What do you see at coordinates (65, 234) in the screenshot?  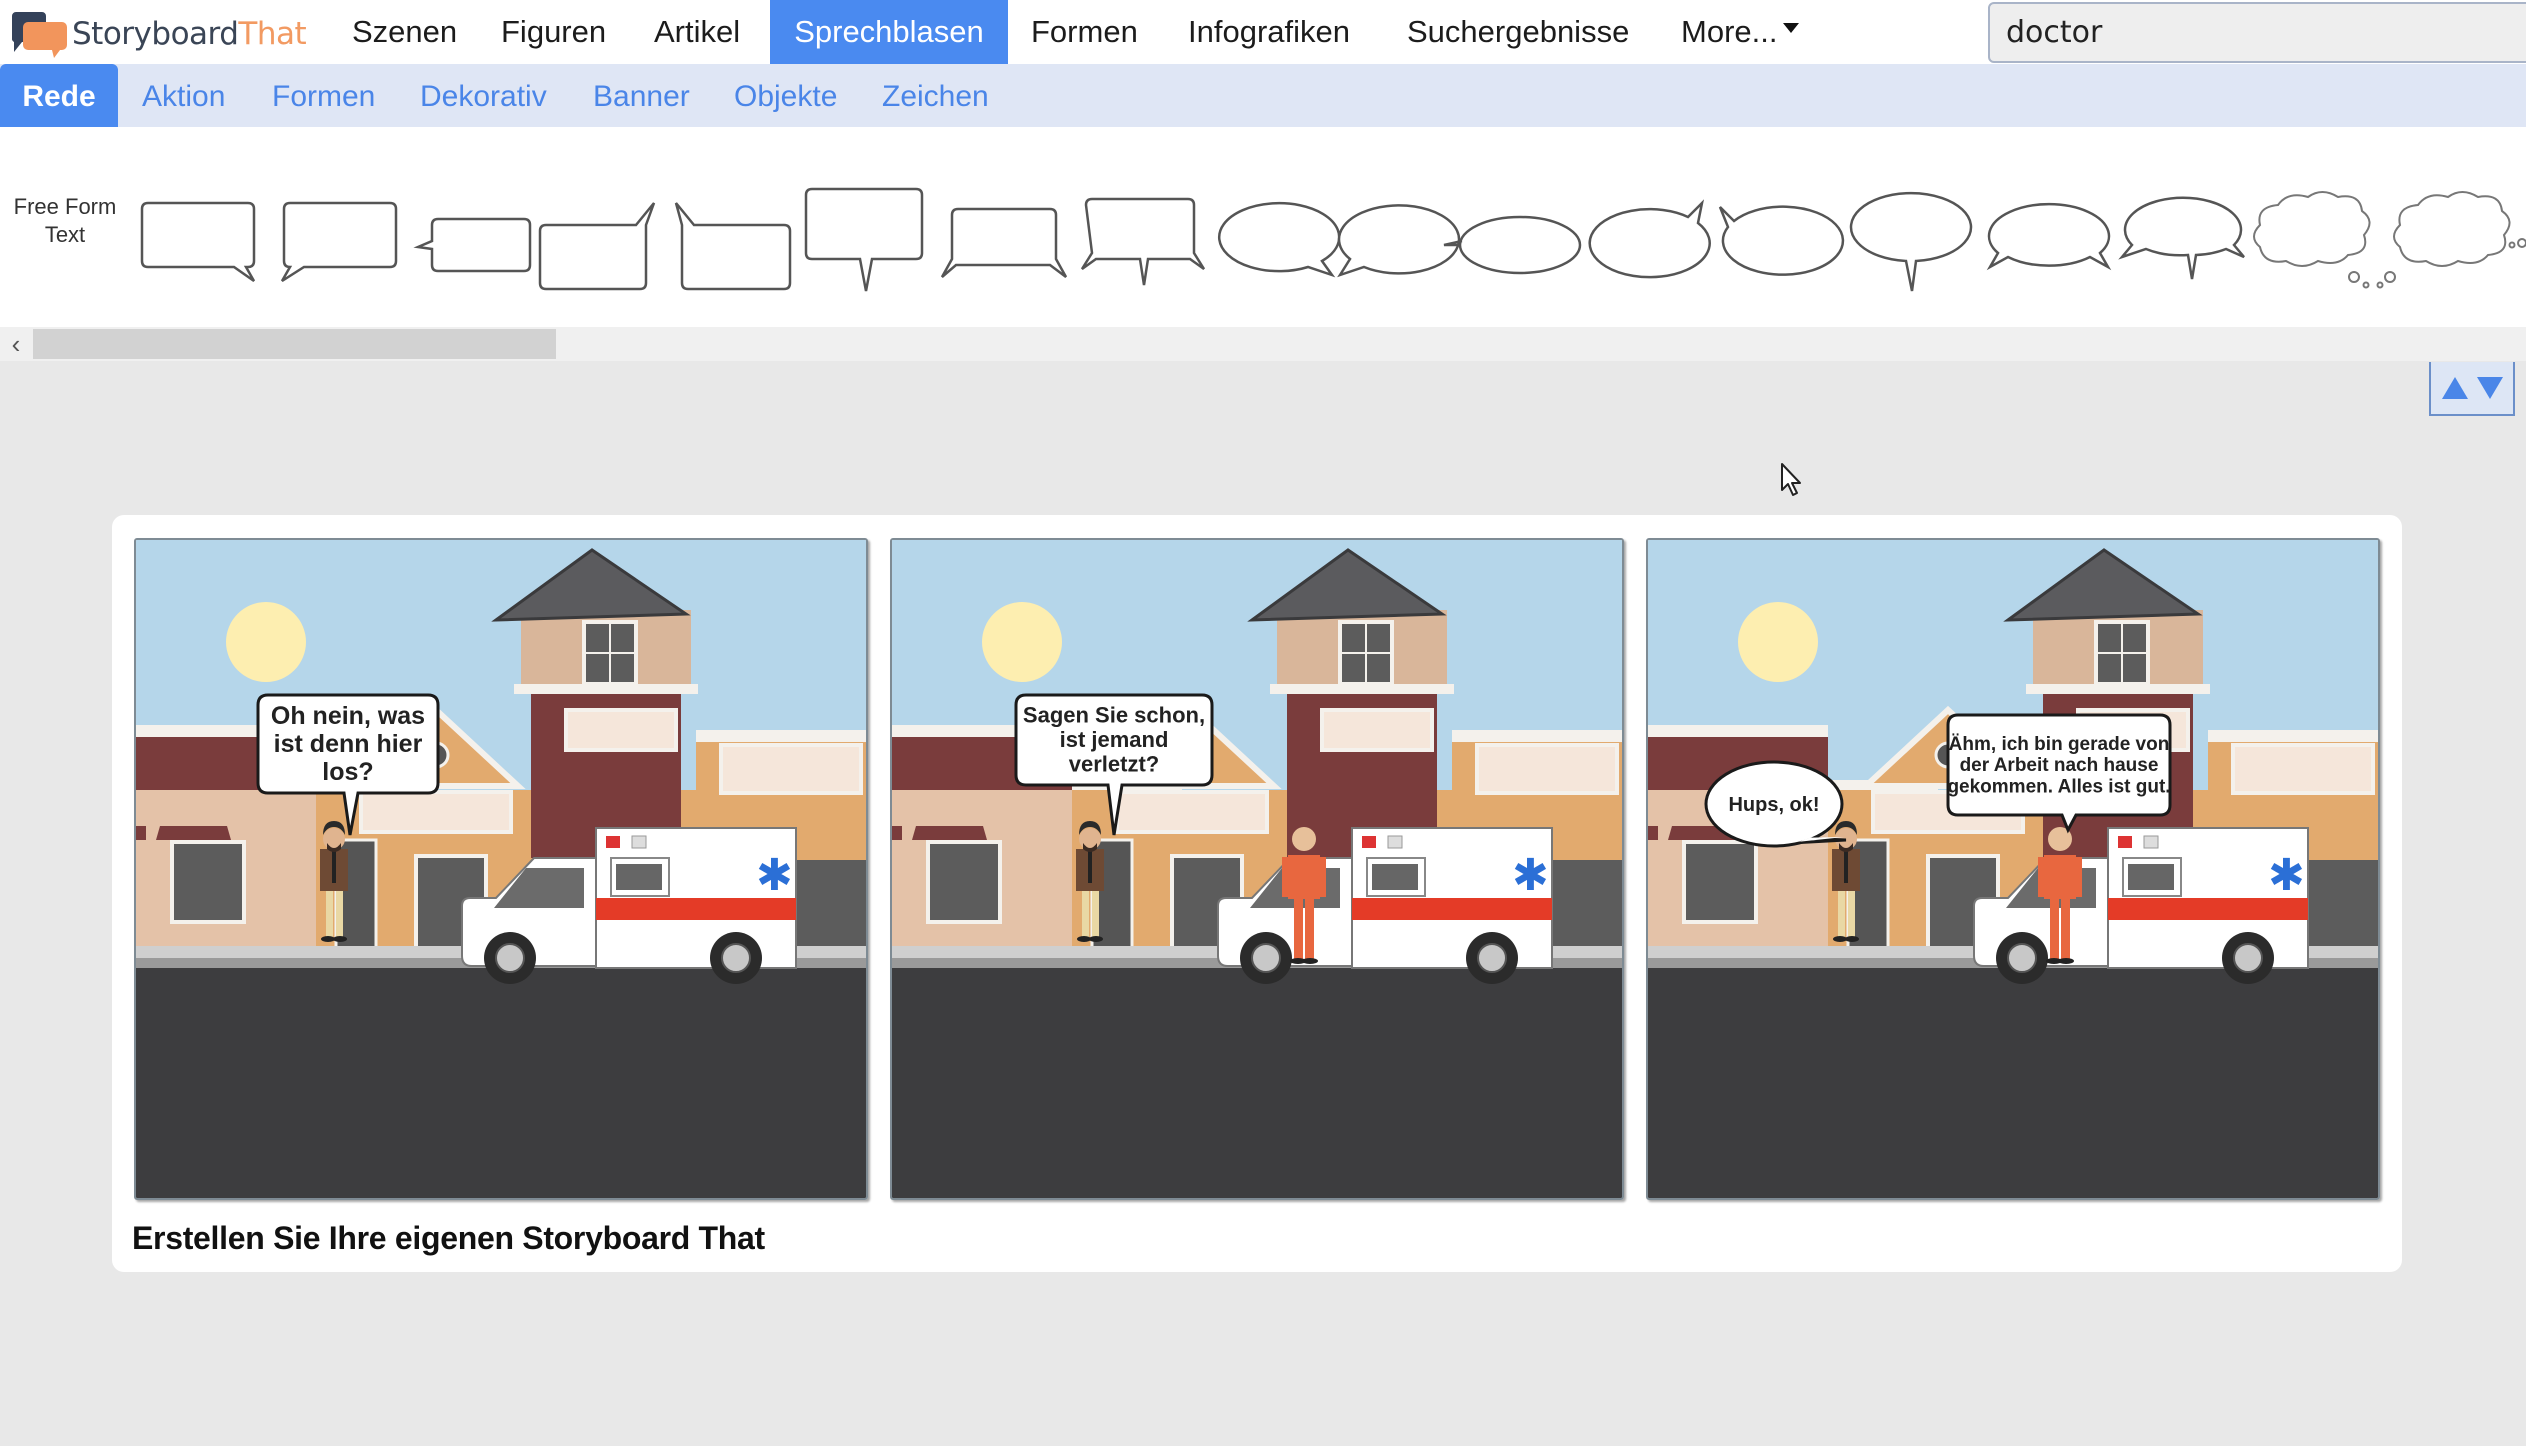 I see `free-form-label-line2: Text` at bounding box center [65, 234].